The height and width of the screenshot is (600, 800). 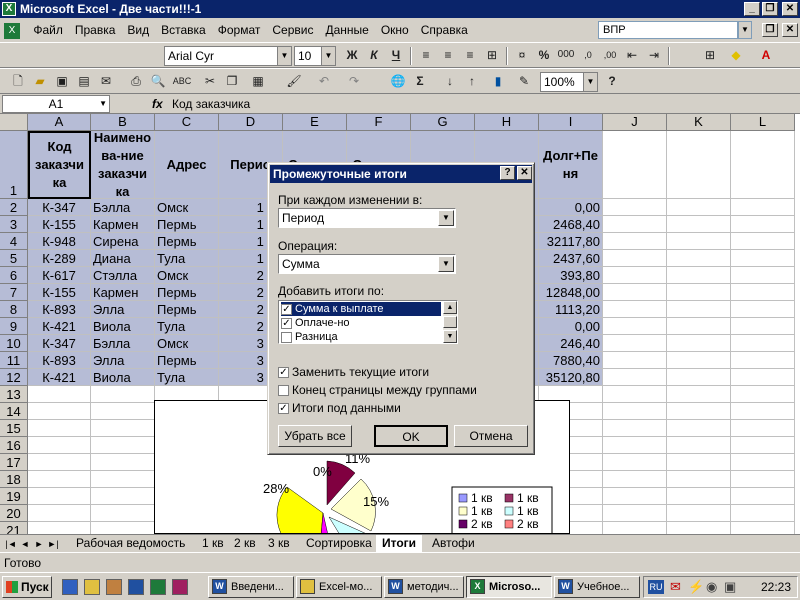 I want to click on column-header-b: B, so click(x=123, y=122).